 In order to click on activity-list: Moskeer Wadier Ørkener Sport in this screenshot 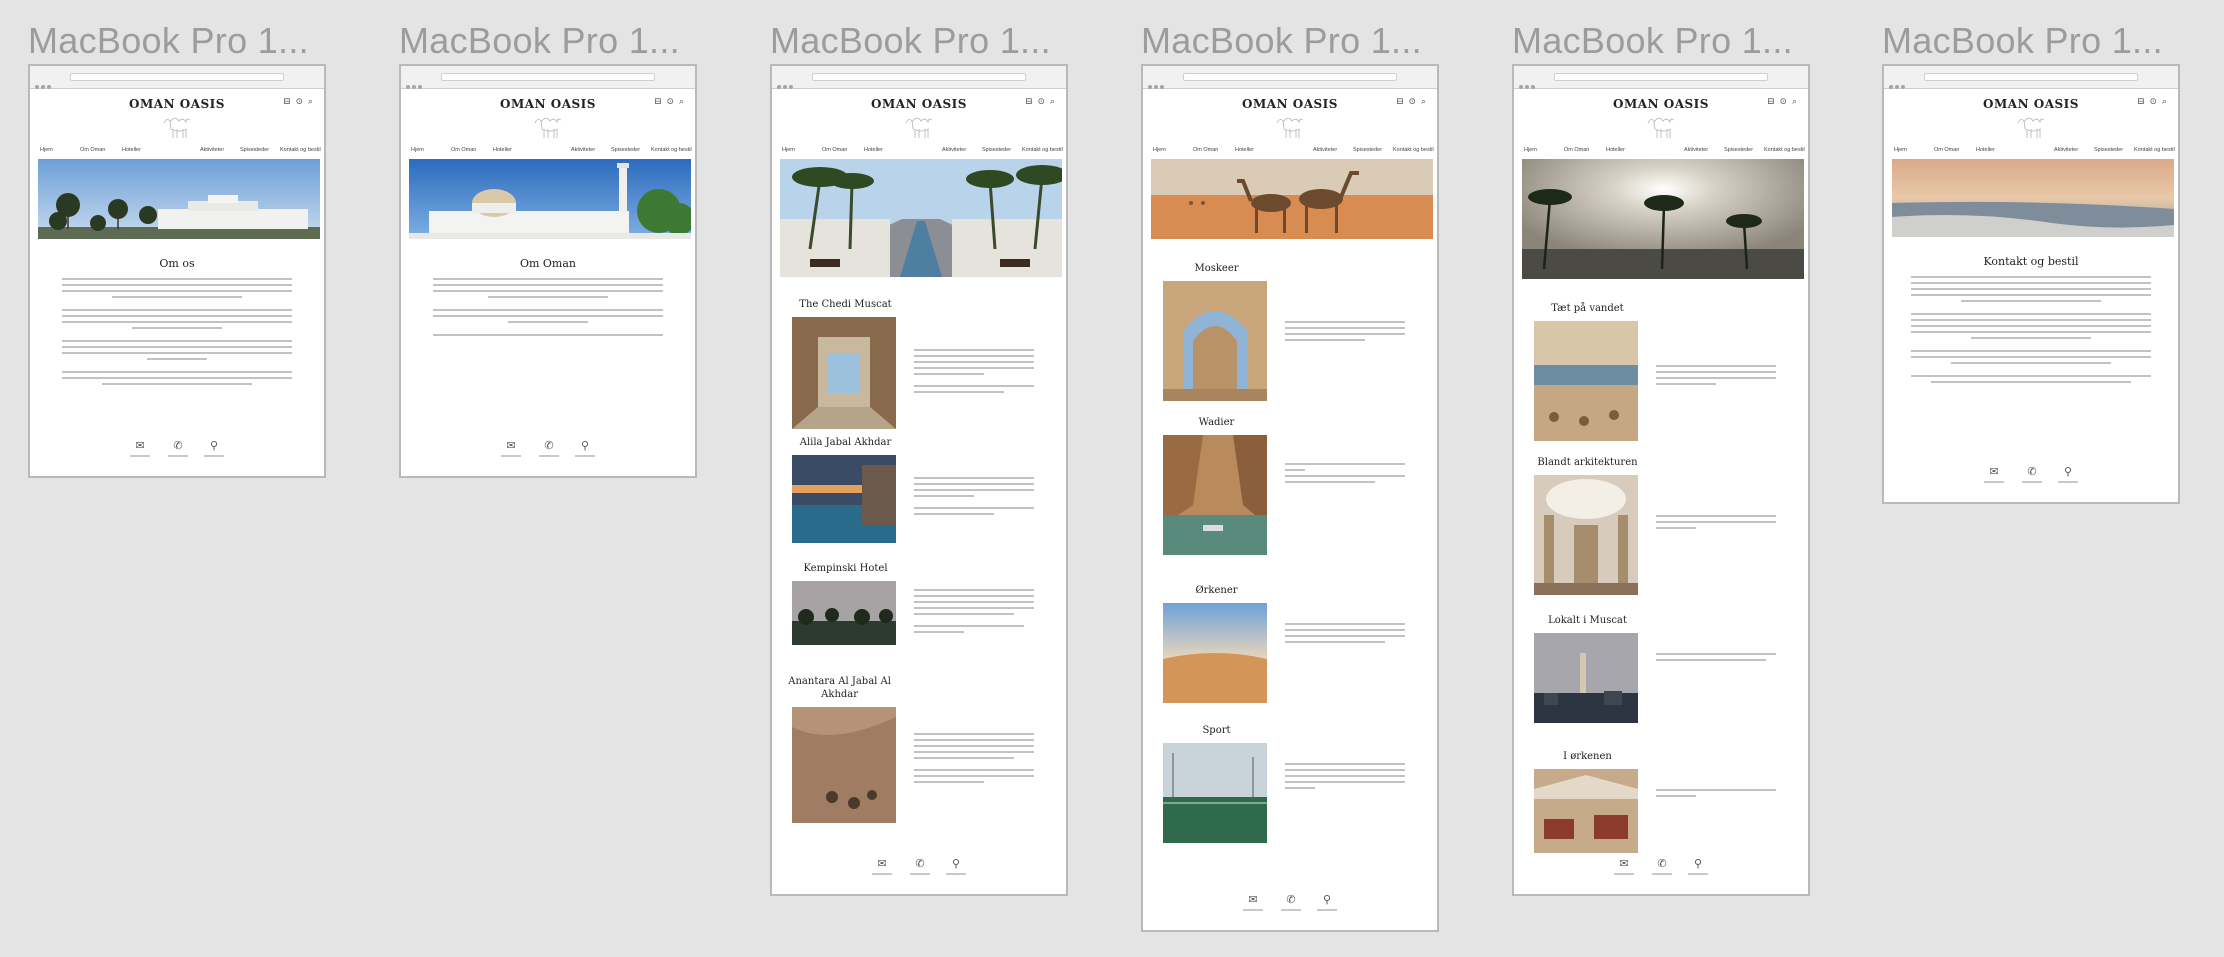, I will do `click(1290, 559)`.